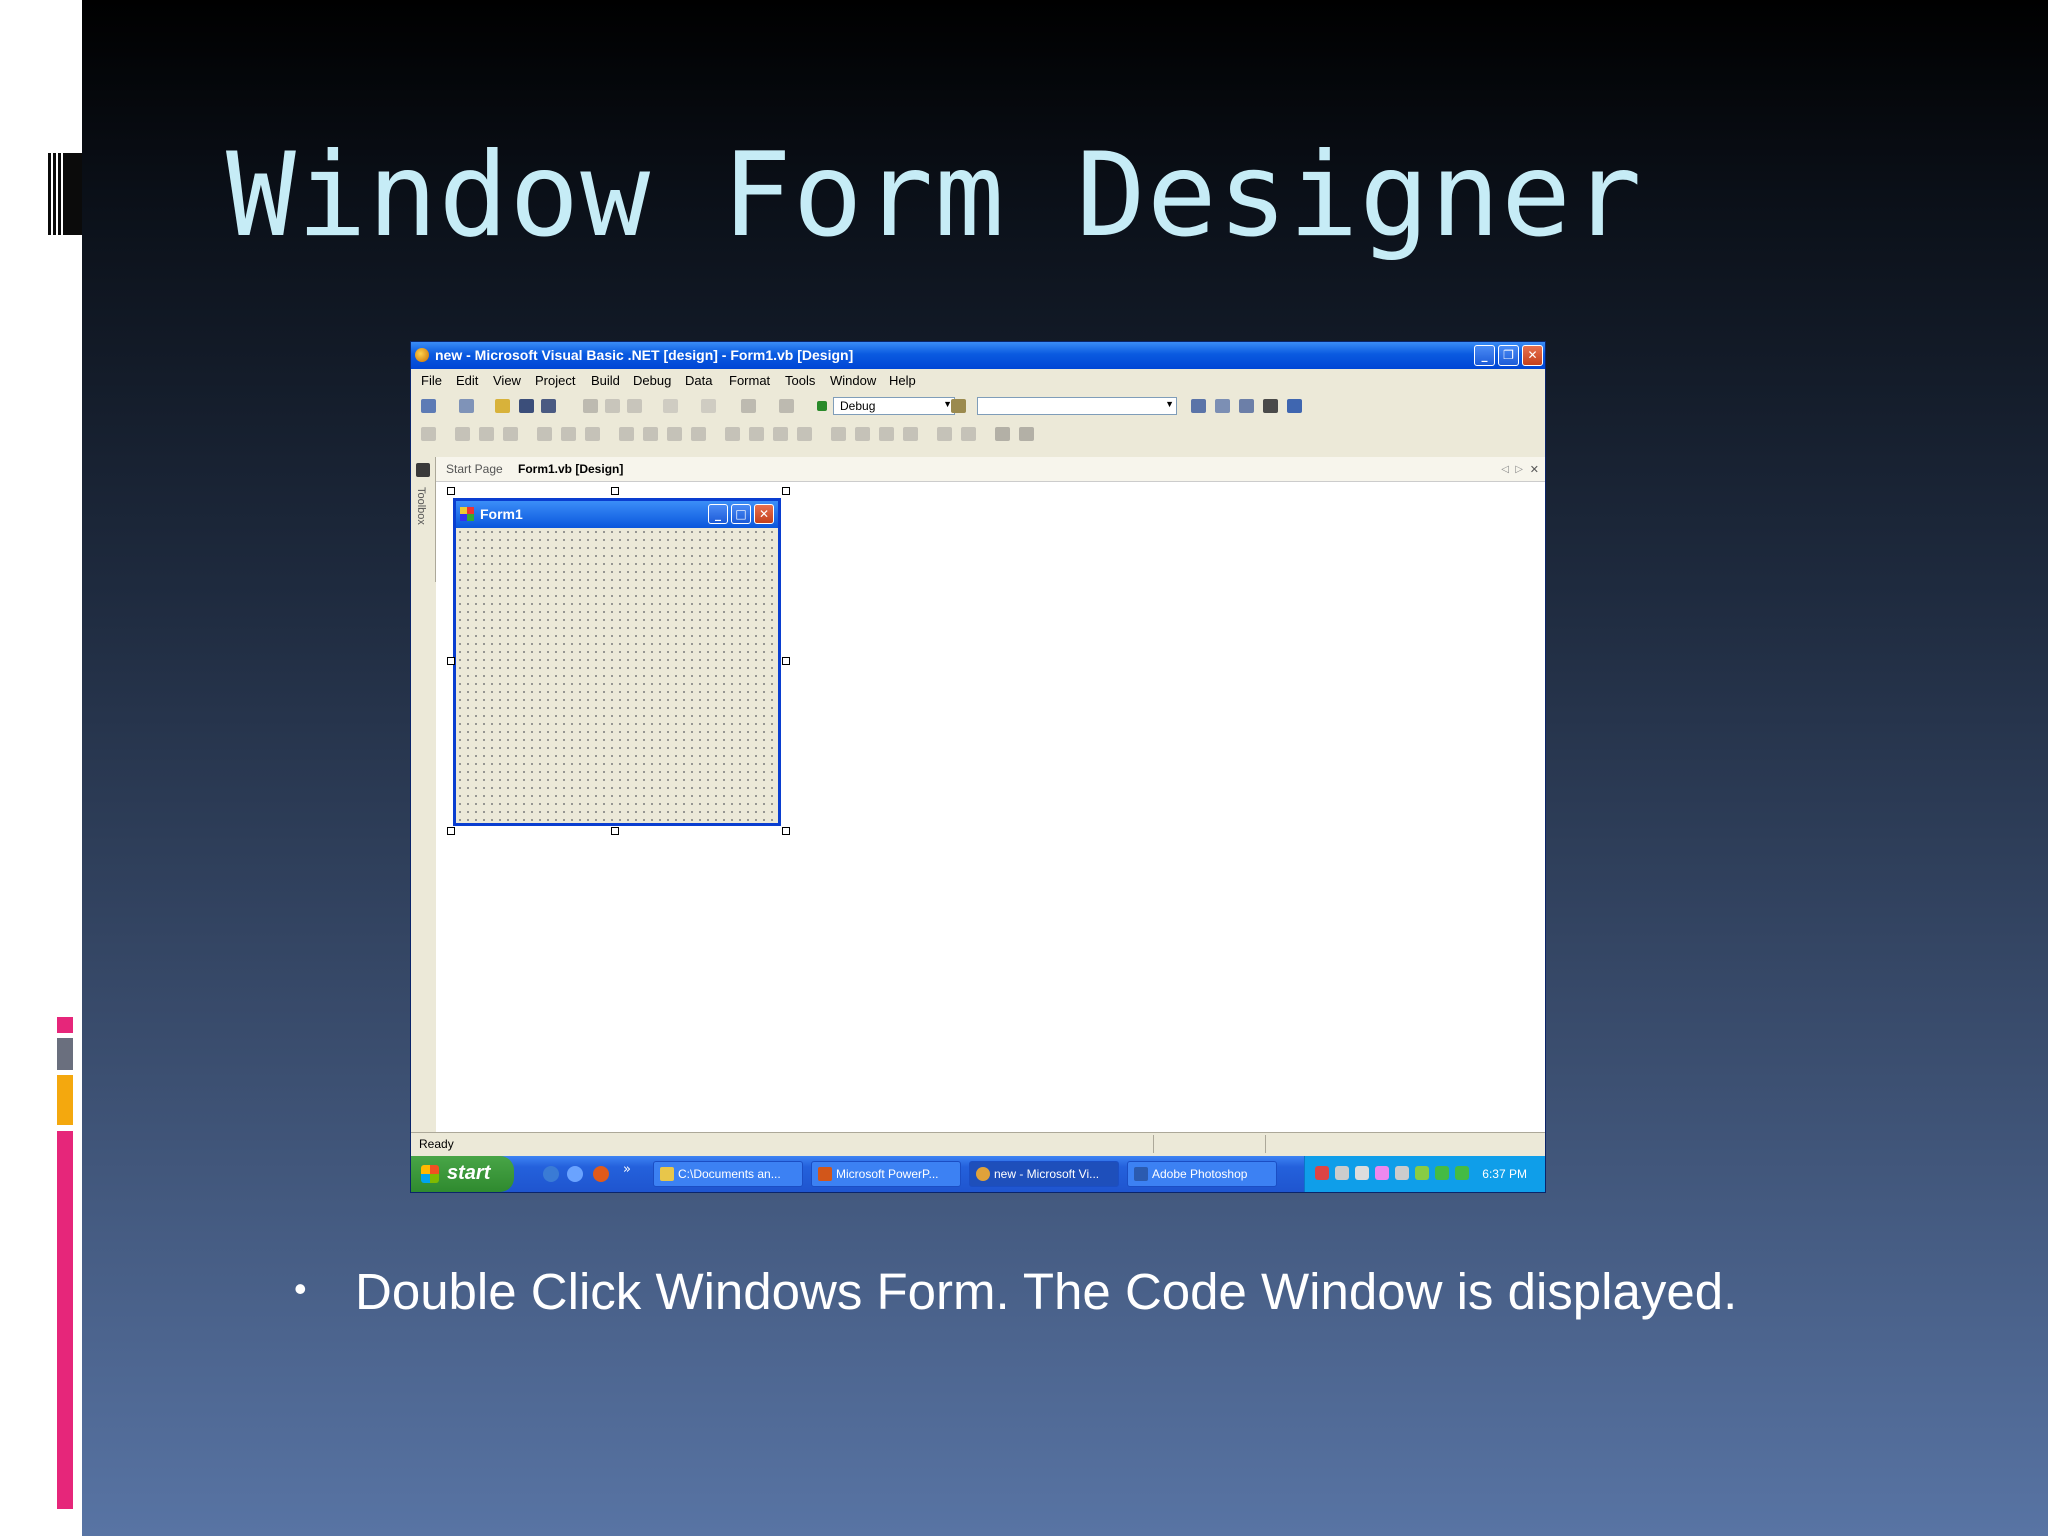 Image resolution: width=2048 pixels, height=1536 pixels. What do you see at coordinates (634, 406) in the screenshot?
I see `paste-icon` at bounding box center [634, 406].